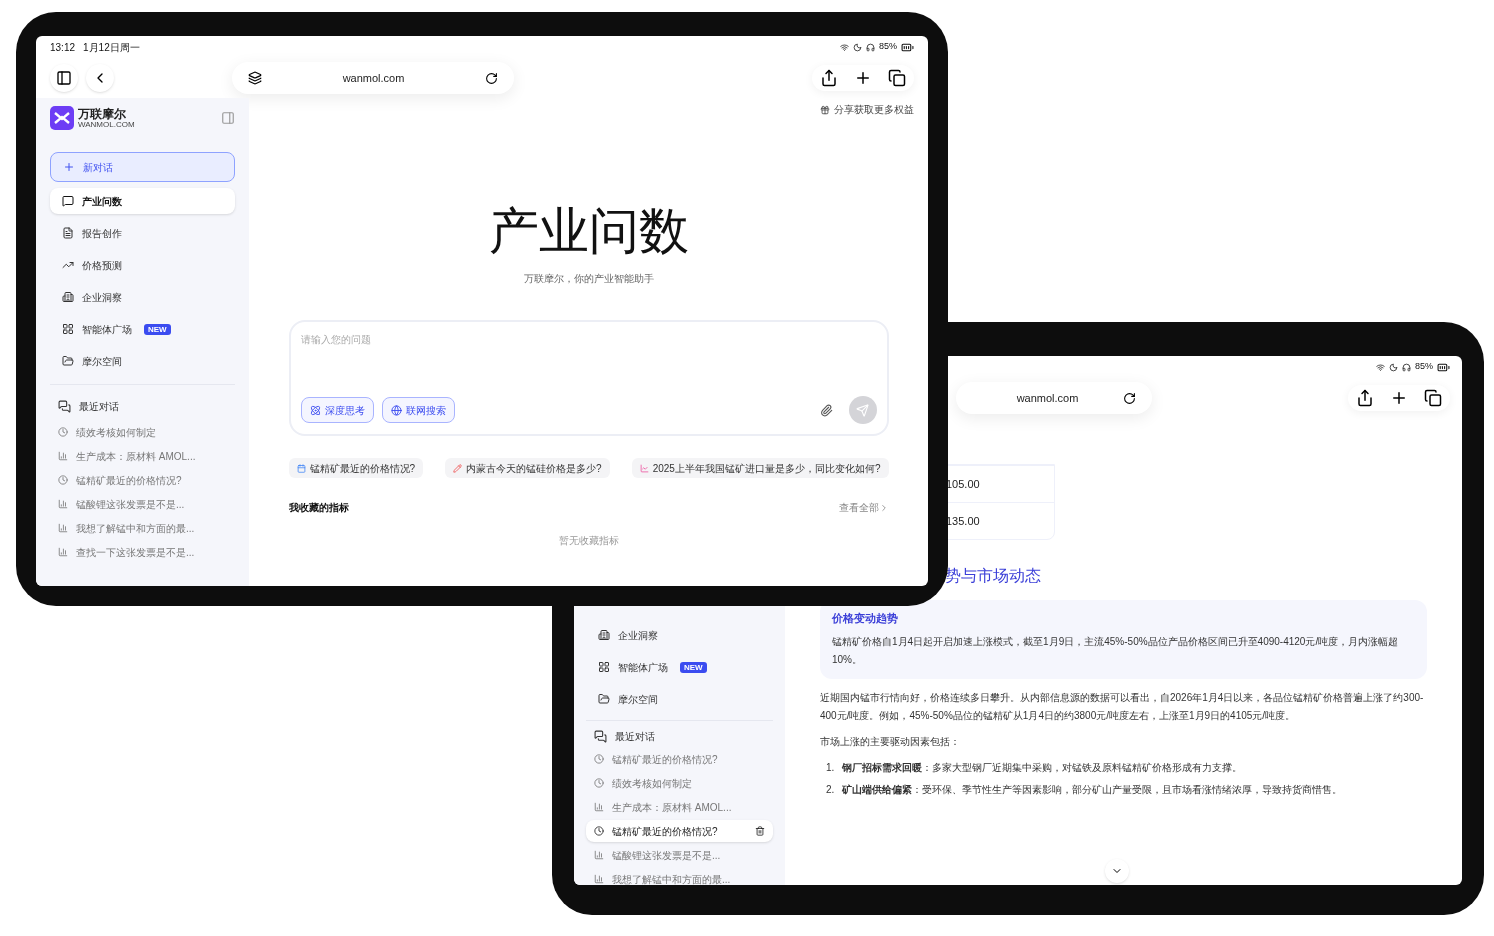  I want to click on list-number: 1., so click(830, 767).